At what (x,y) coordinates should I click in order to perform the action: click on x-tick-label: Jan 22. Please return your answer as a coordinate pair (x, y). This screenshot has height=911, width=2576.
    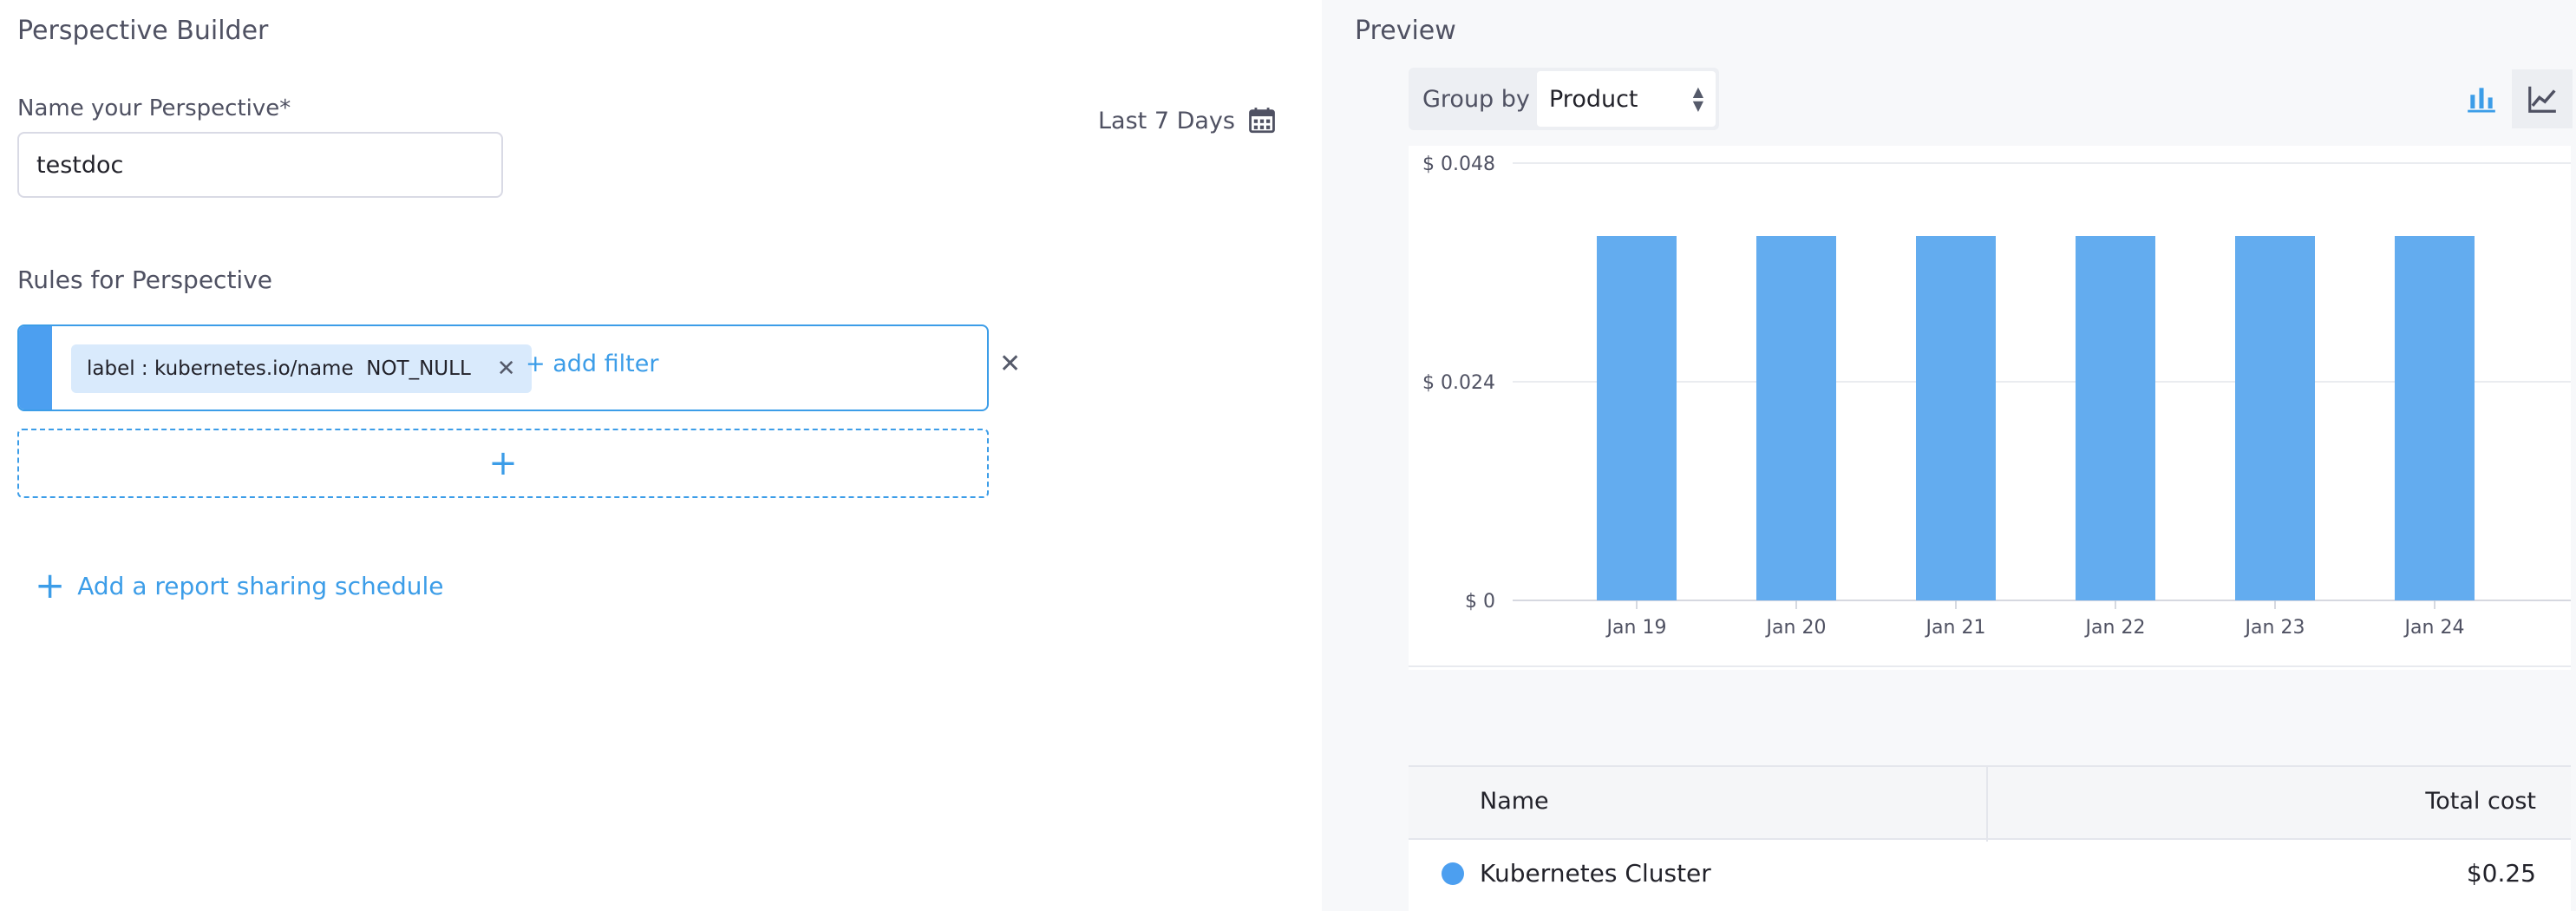
    Looking at the image, I should click on (2115, 628).